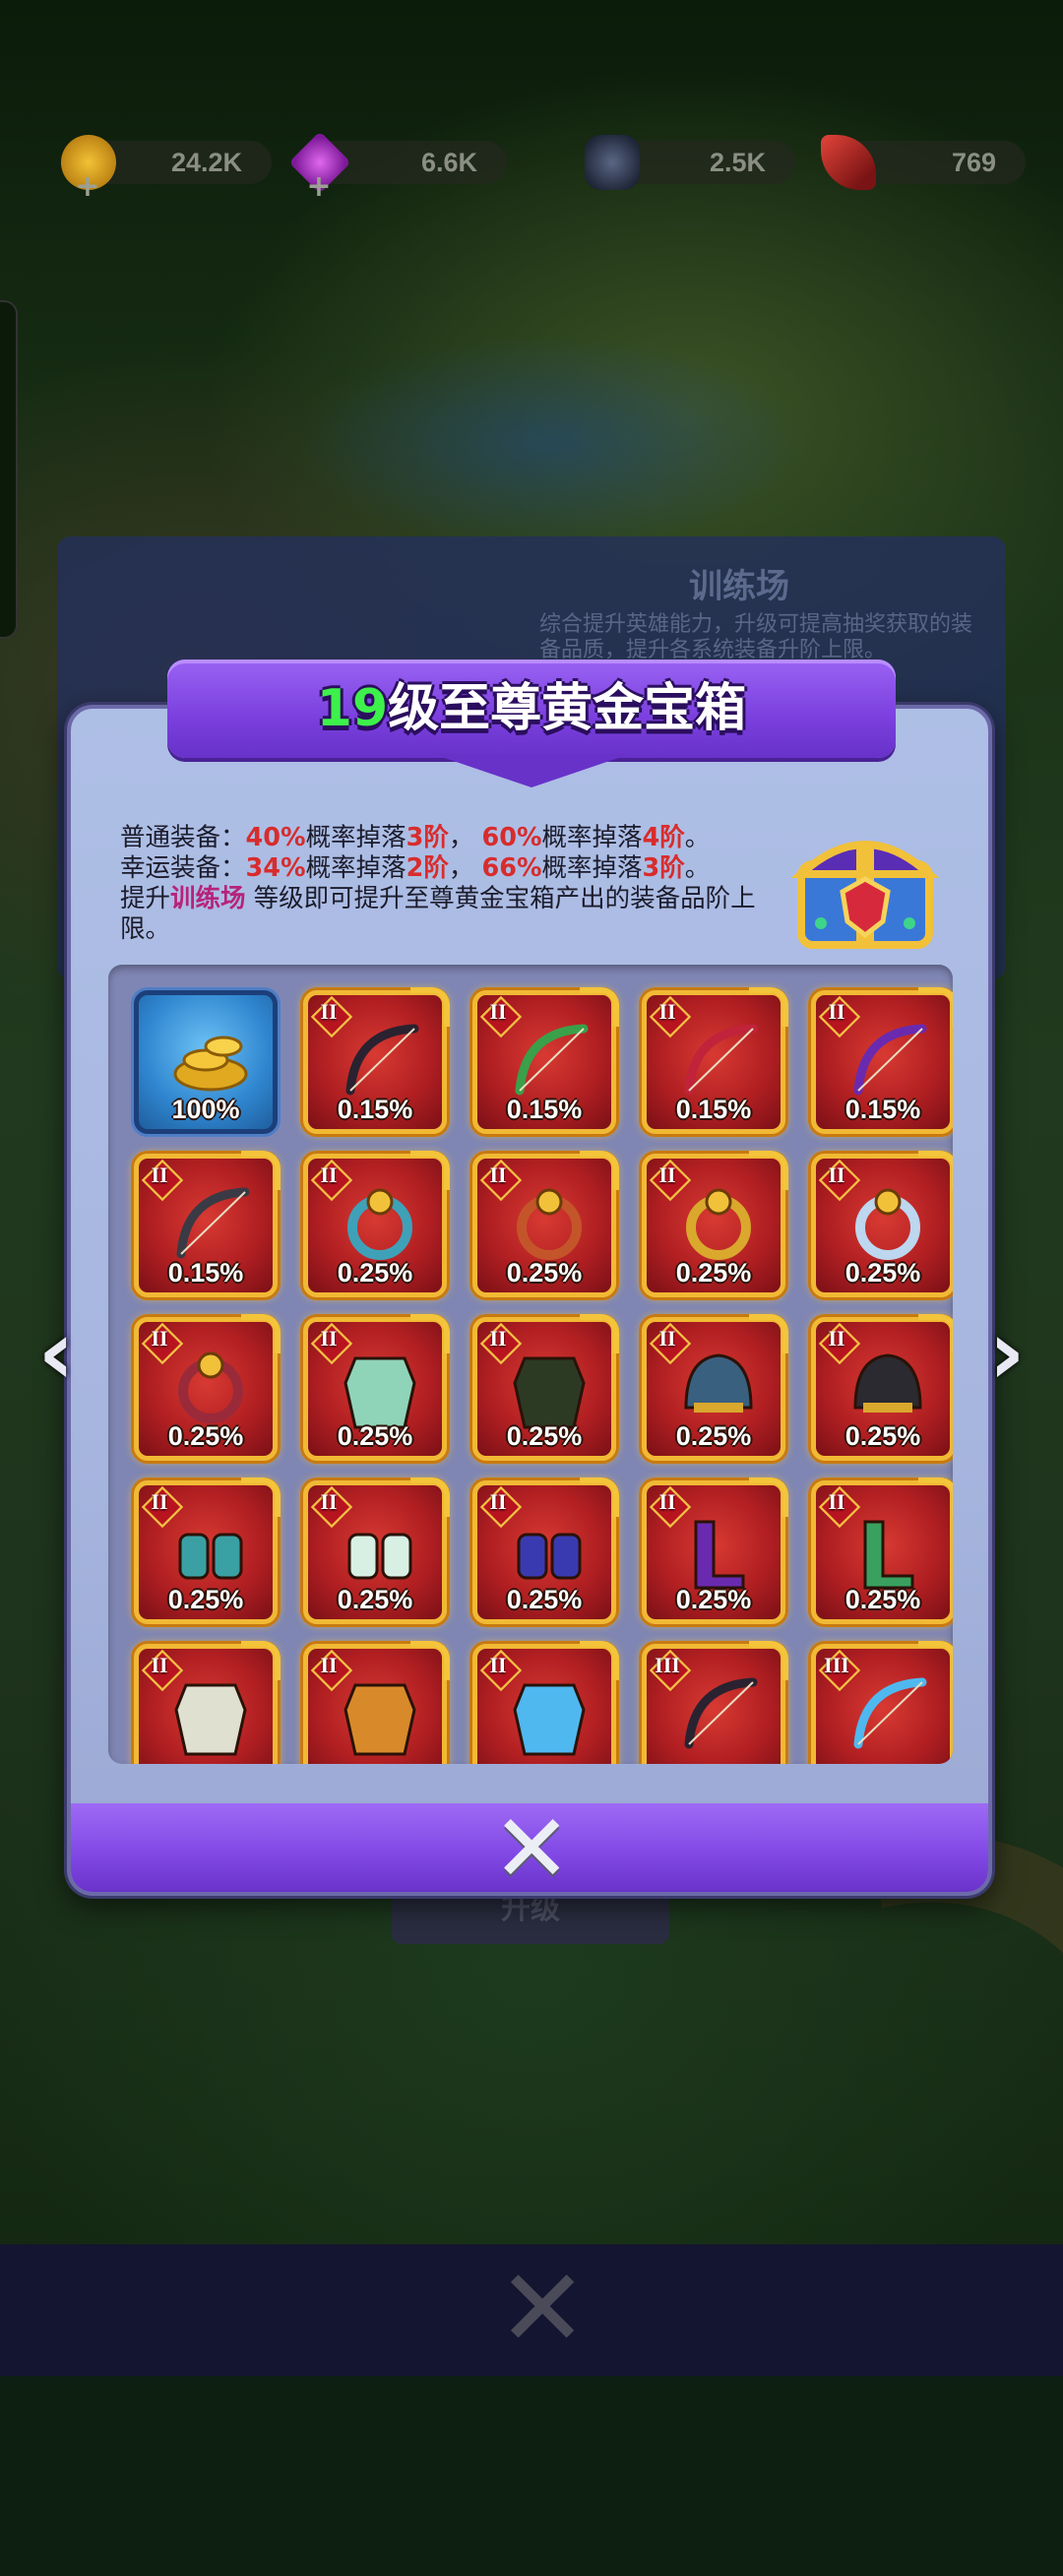 Image resolution: width=1063 pixels, height=2576 pixels. Describe the element at coordinates (415, 868) in the screenshot. I see `lucky-equipment-line: 幸运装备：34%概率掉落2阶， 66%概率掉落3阶。` at that location.